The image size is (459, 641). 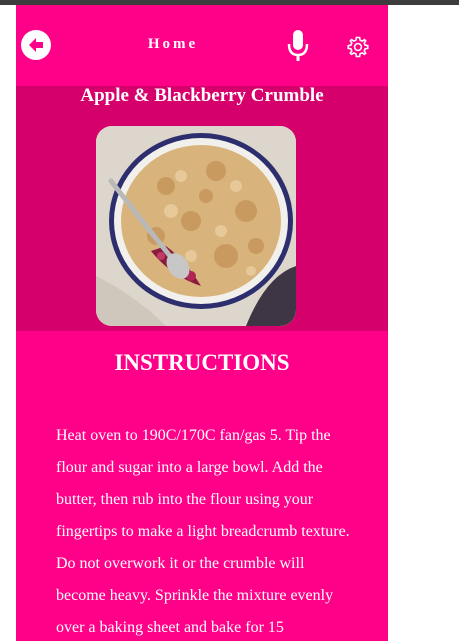 I want to click on voice-button, so click(x=298, y=46).